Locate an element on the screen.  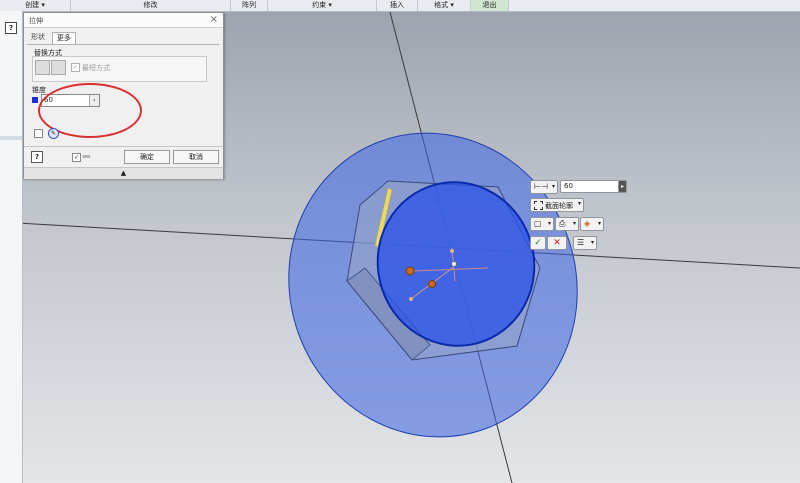
ribbon-tab-bar: 创建 ▾ 修改 阵列 约束 ▾ 插入 格式 ▾ 退出 is located at coordinates (400, 6).